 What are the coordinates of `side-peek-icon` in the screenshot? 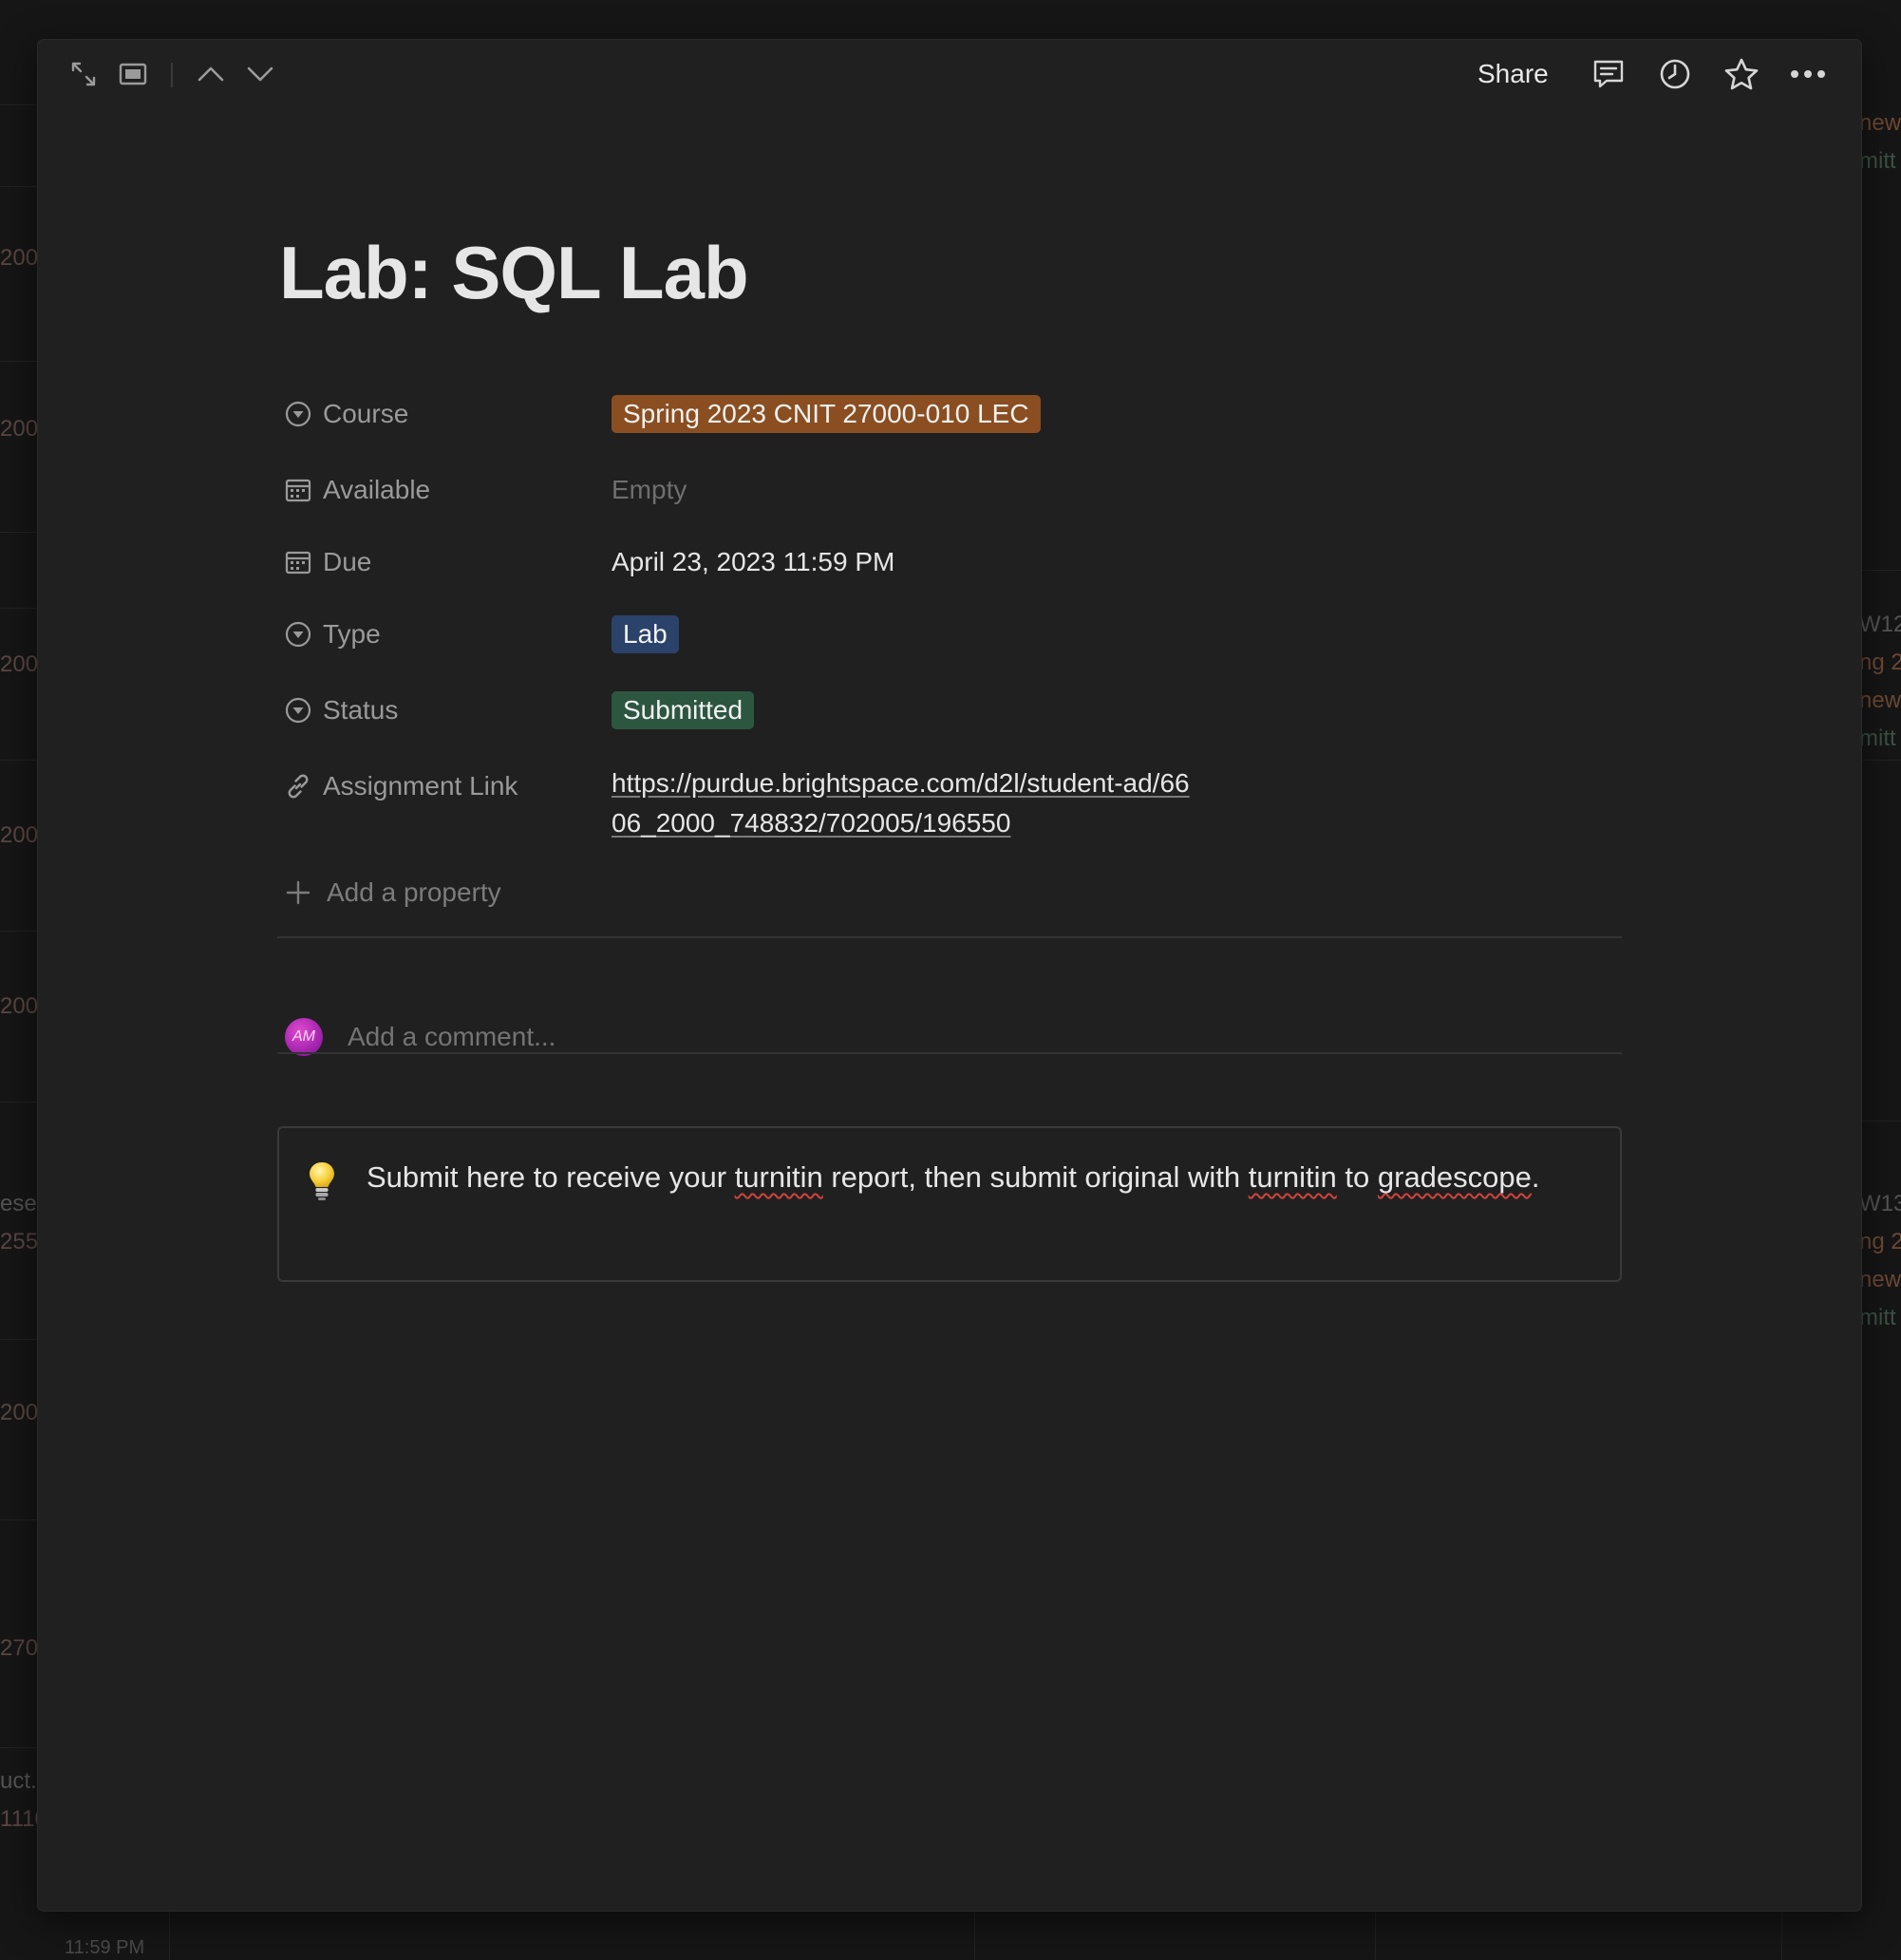 It's located at (133, 74).